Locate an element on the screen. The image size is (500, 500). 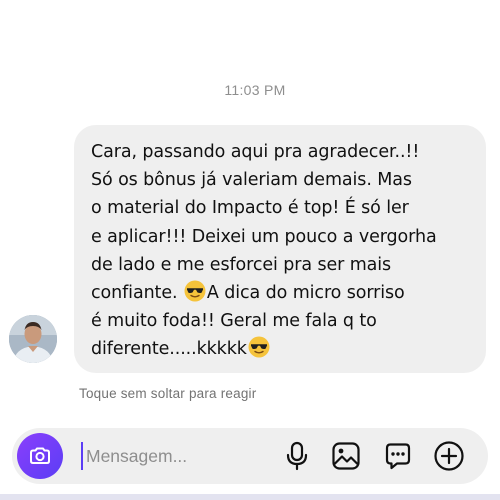
message-timestamp: 11:03 PM is located at coordinates (255, 90).